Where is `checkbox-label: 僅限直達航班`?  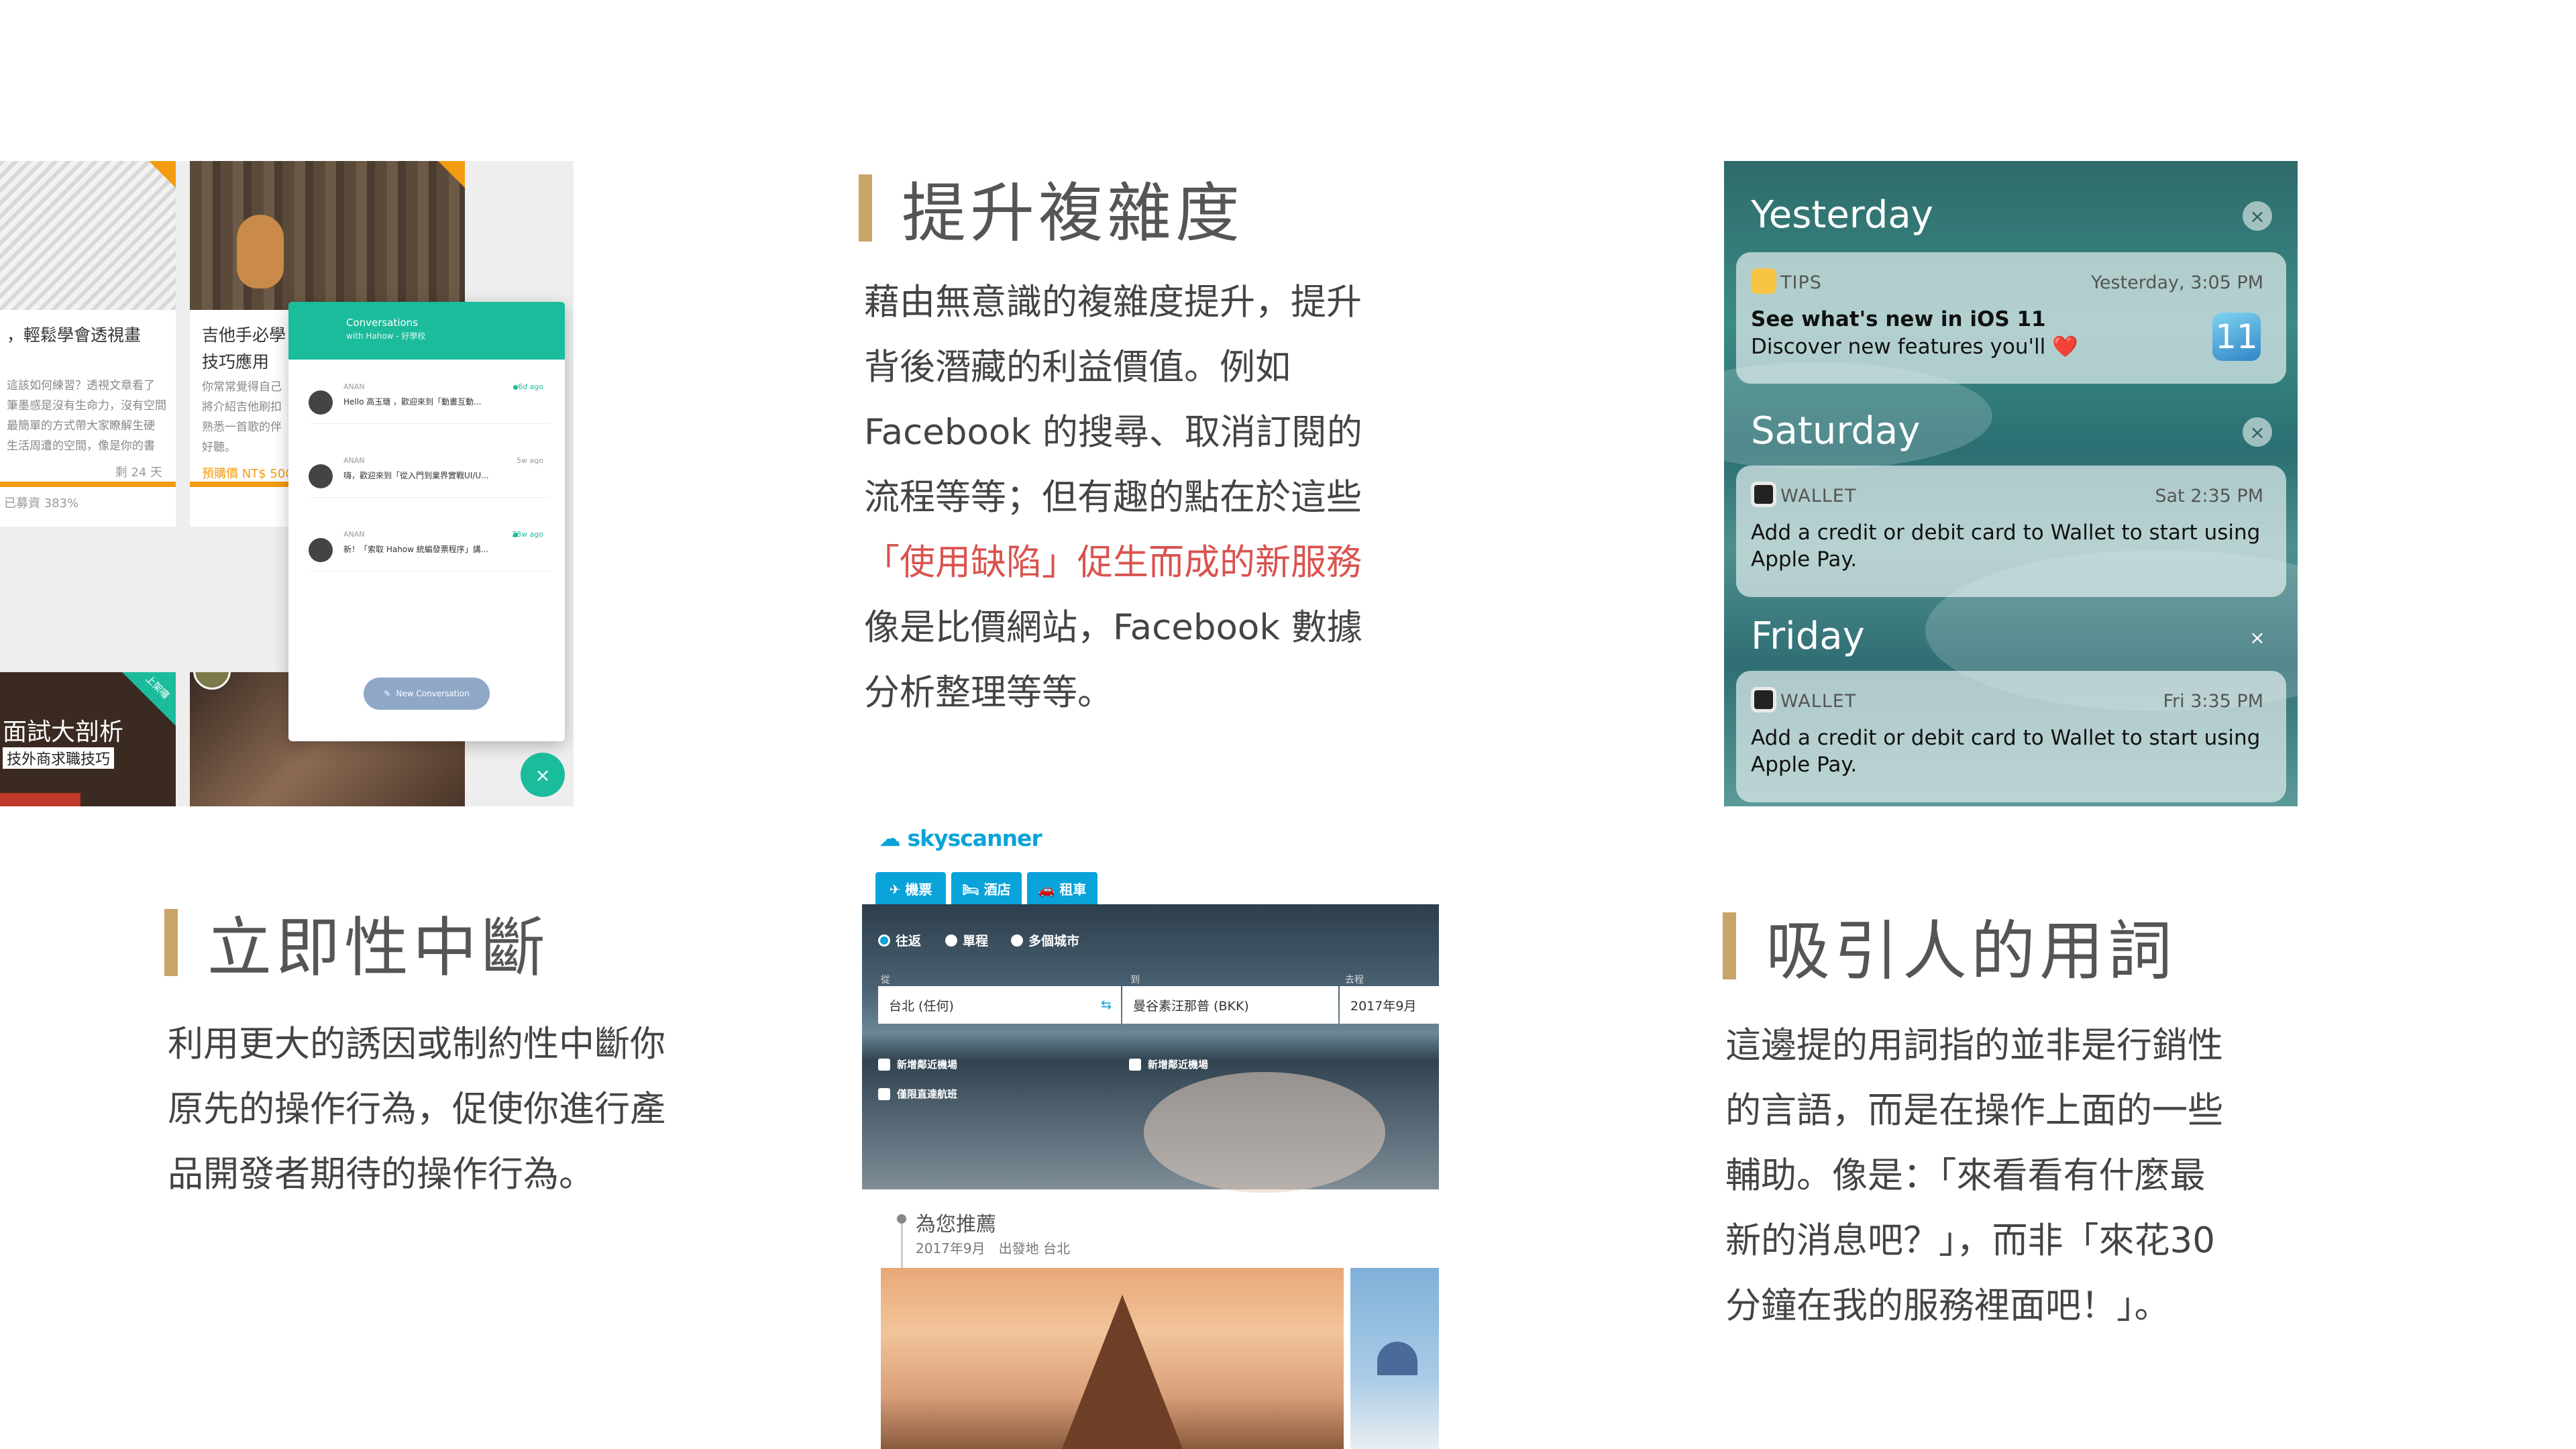
checkbox-label: 僅限直達航班 is located at coordinates (927, 1094).